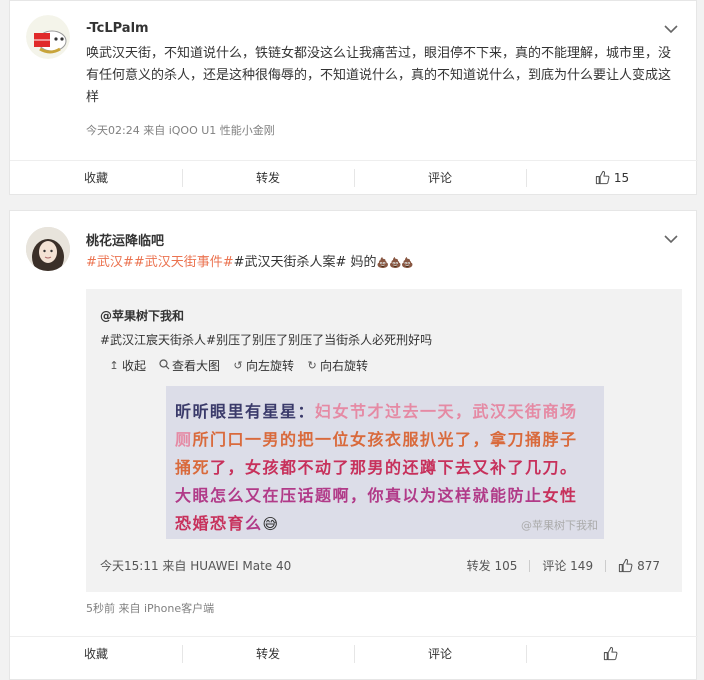 Image resolution: width=704 pixels, height=680 pixels. Describe the element at coordinates (361, 262) in the screenshot. I see `post-text-tail: 妈的` at that location.